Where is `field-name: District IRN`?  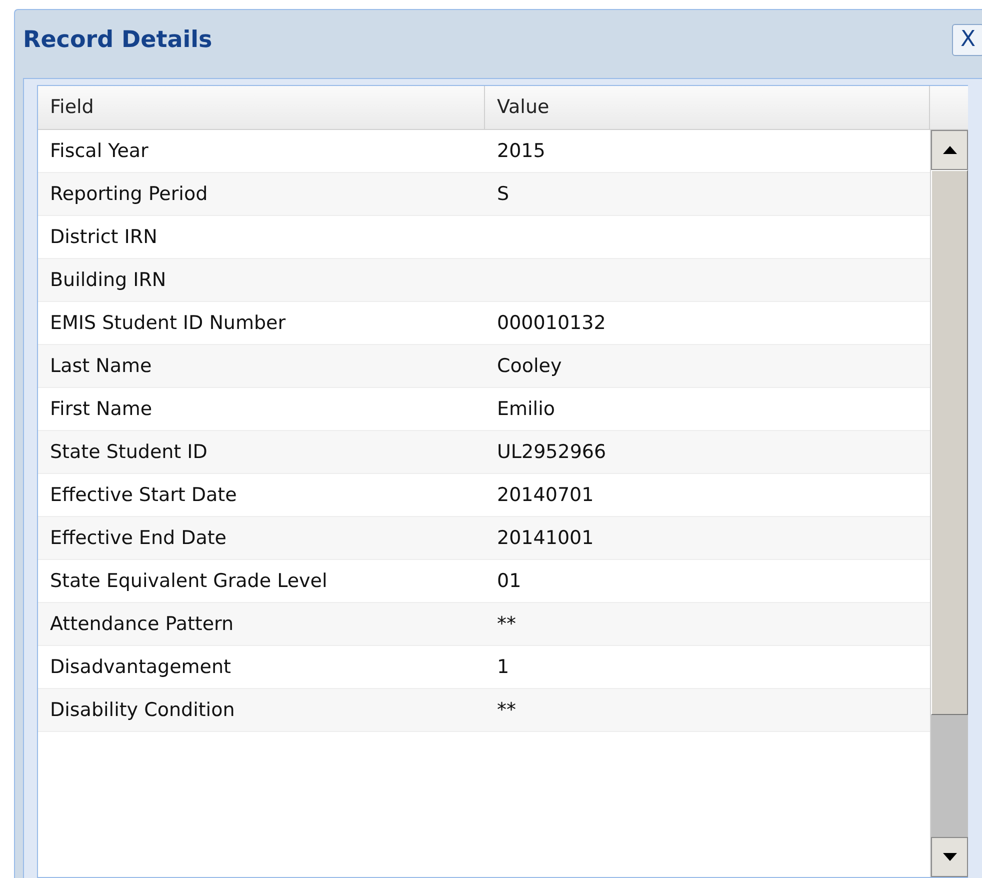
field-name: District IRN is located at coordinates (104, 237).